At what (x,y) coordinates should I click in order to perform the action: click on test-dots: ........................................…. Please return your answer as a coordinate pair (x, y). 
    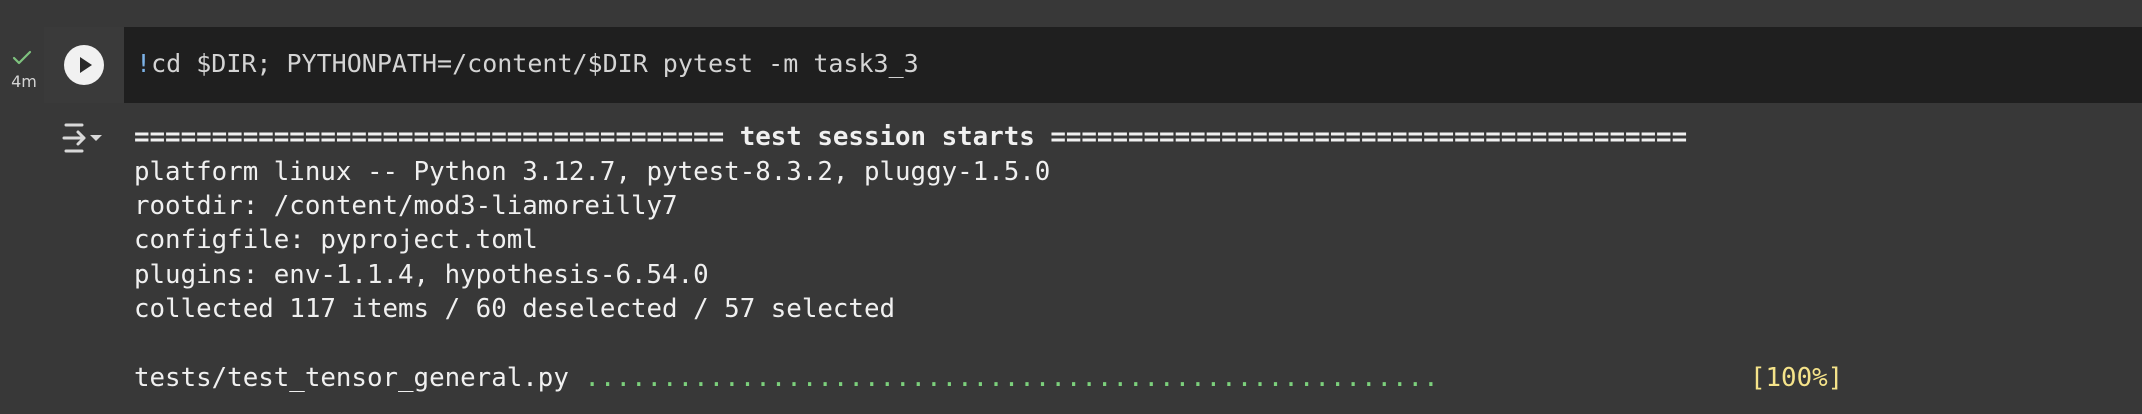
    Looking at the image, I should click on (1011, 378).